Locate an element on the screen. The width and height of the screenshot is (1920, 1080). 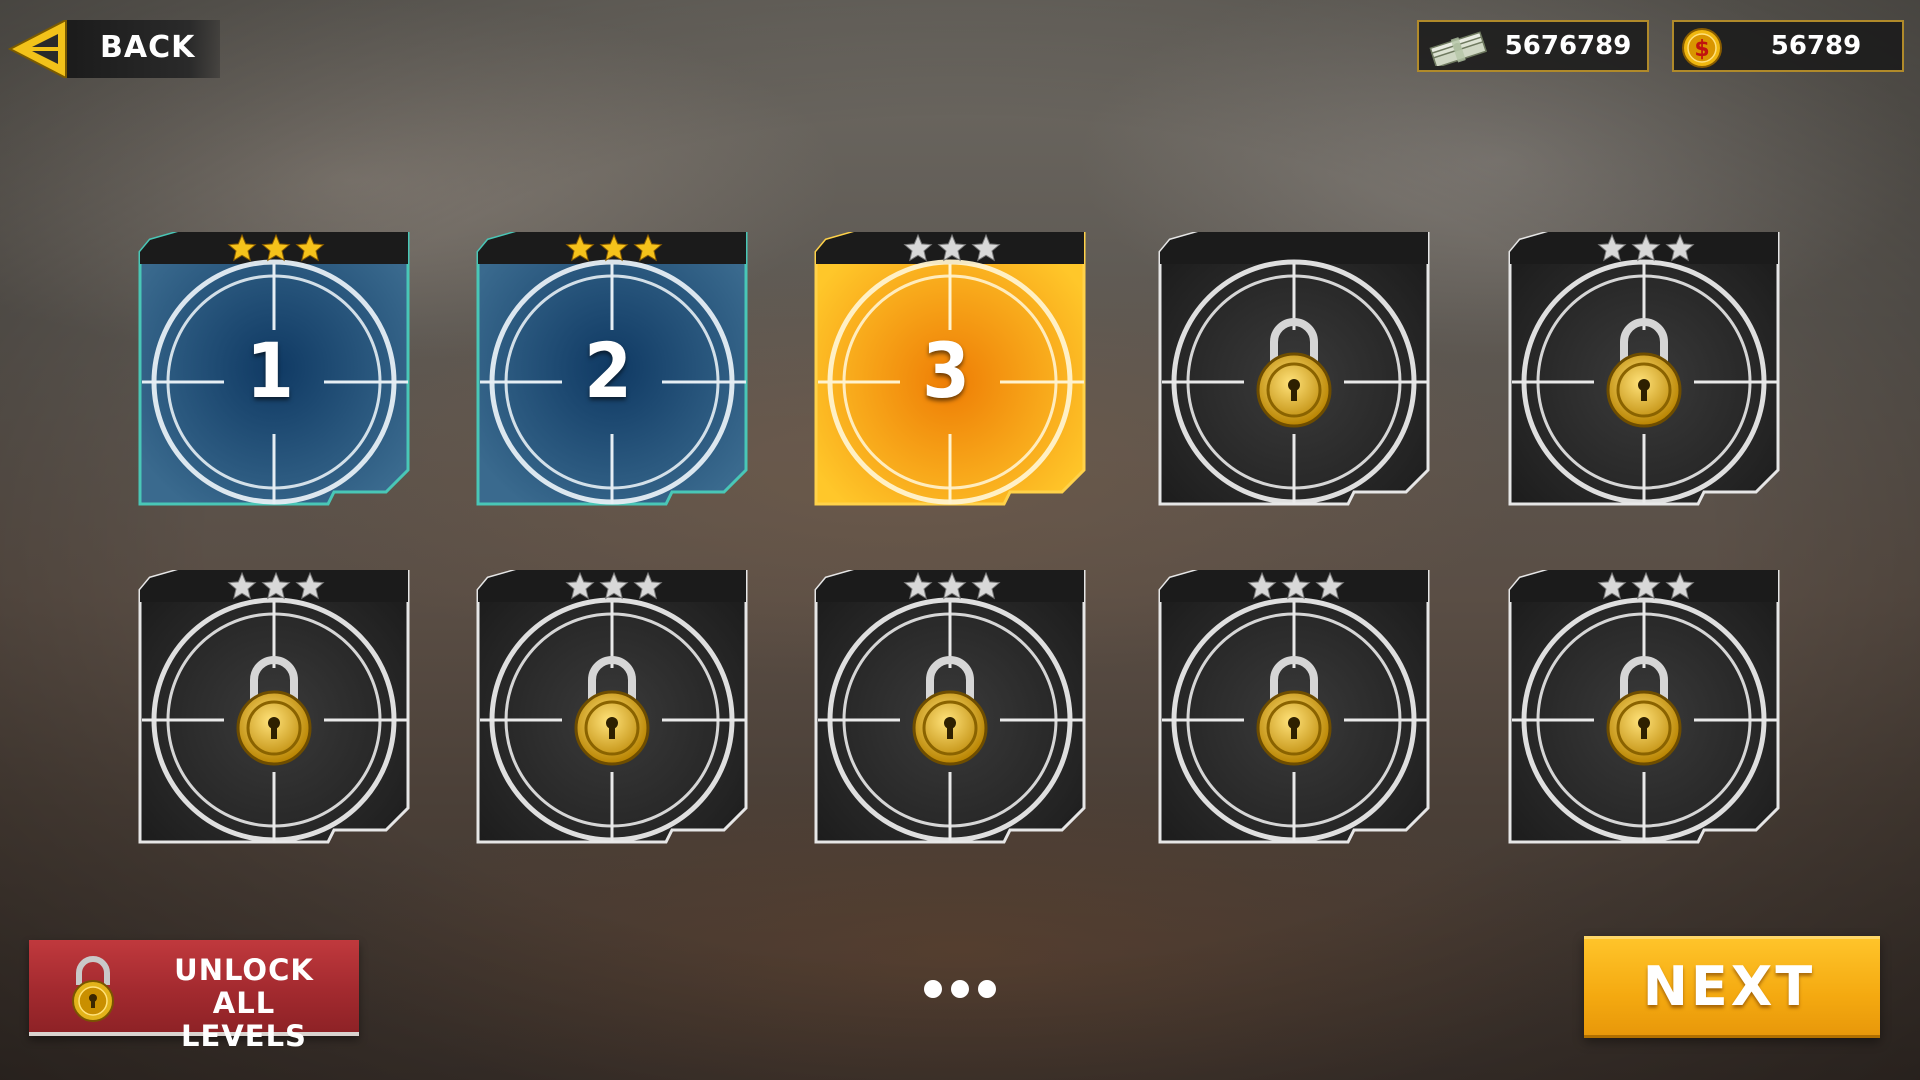
cash-counter: 5676789 is located at coordinates (1533, 46).